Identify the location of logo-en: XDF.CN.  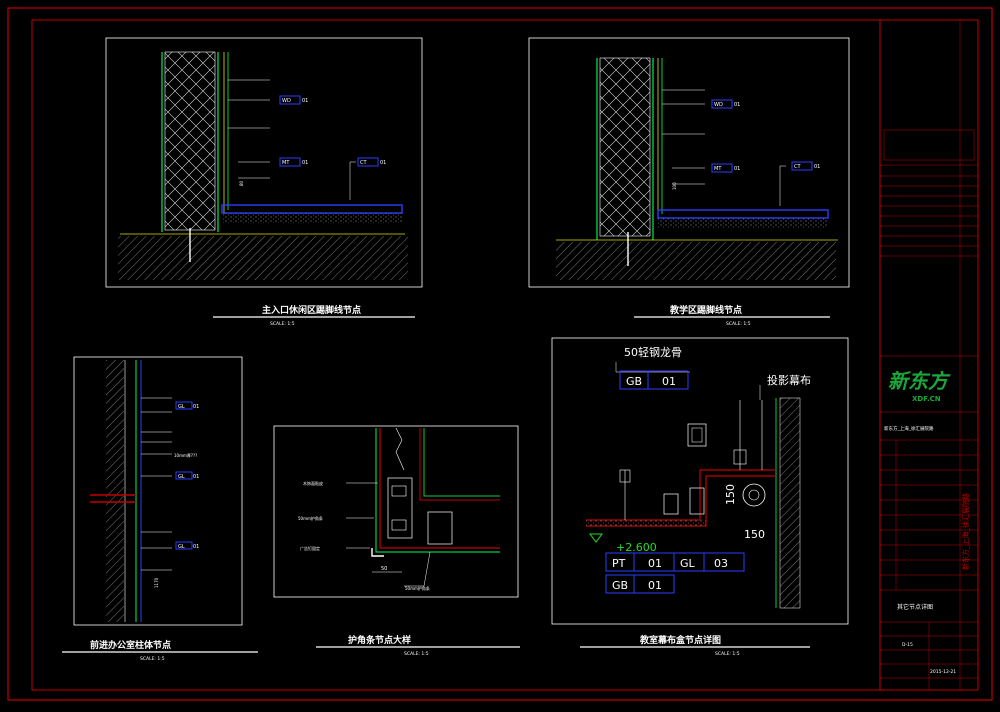
(926, 399).